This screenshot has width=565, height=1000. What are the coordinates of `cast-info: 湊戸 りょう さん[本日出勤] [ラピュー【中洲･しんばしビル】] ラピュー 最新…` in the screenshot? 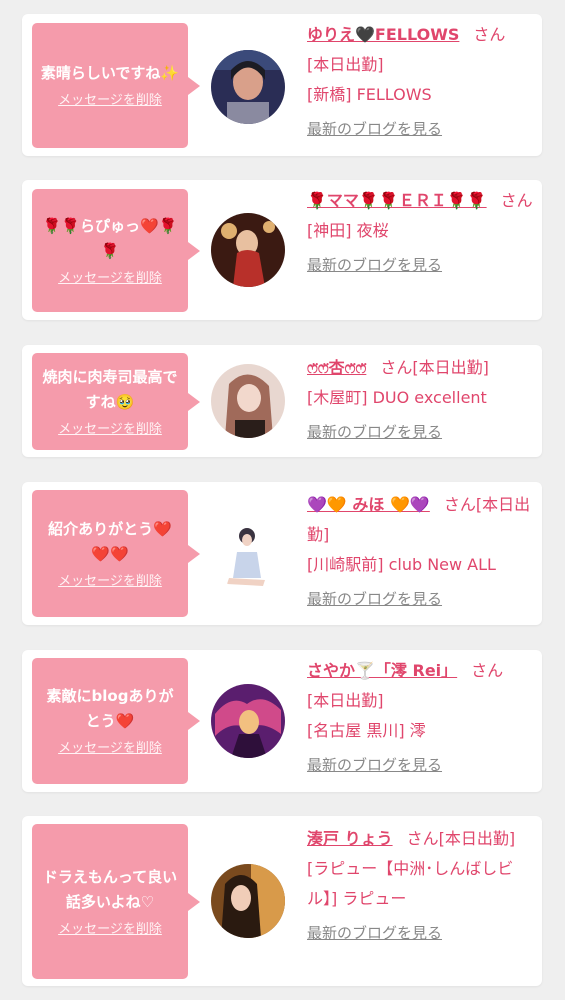 It's located at (422, 886).